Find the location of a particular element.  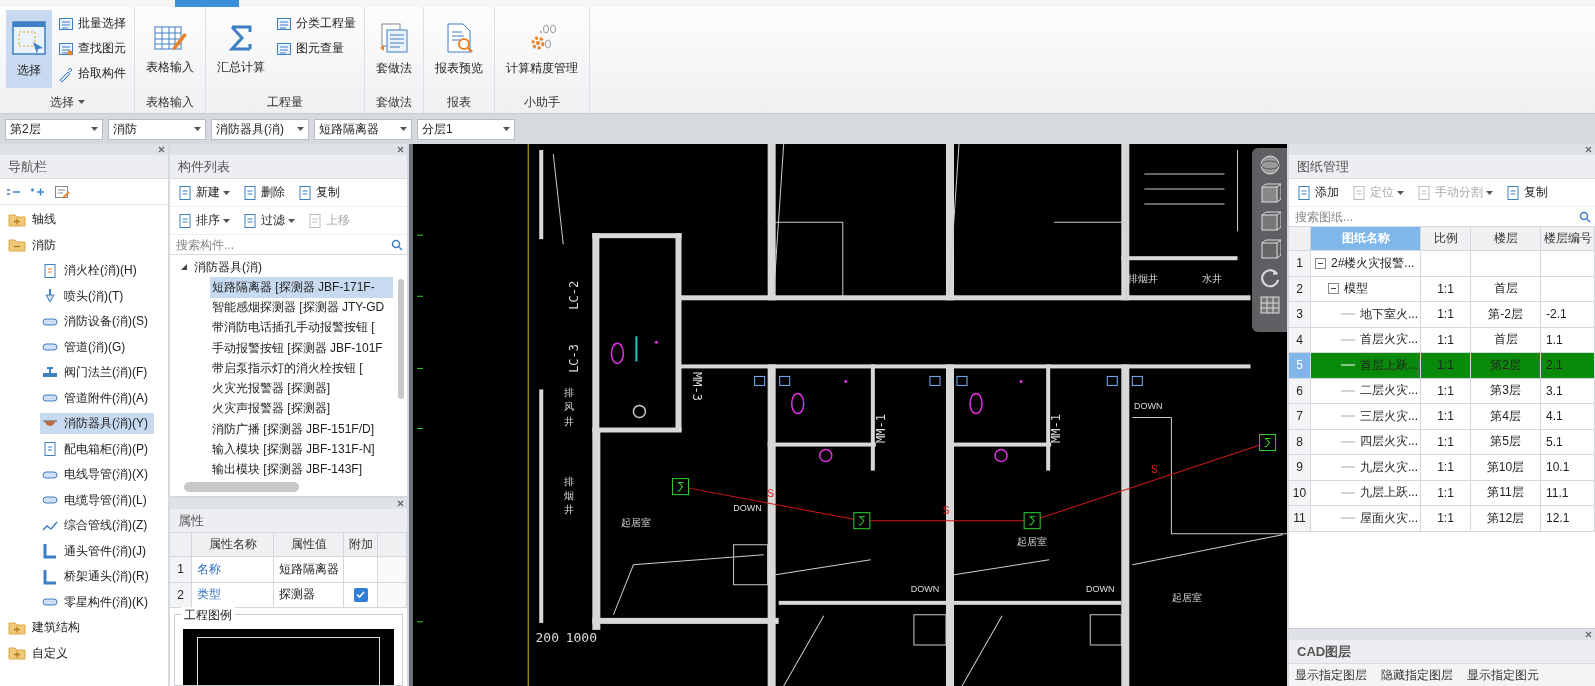

toolbar-button: 删除 is located at coordinates (263, 192).